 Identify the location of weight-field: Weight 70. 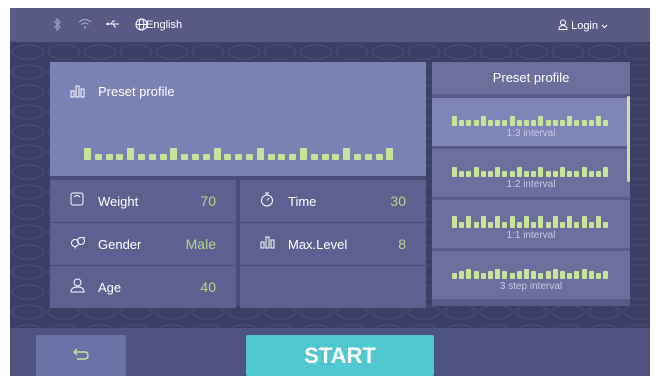
(143, 201).